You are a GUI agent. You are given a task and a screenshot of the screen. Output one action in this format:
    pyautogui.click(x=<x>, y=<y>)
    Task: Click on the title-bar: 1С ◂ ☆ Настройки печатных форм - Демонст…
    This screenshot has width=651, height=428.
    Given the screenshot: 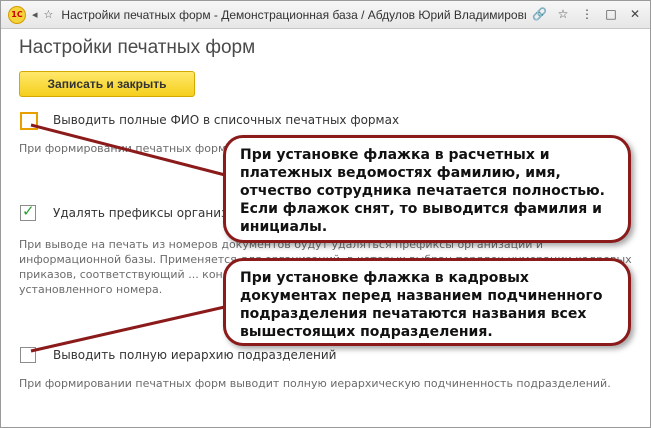 What is the action you would take?
    pyautogui.click(x=325, y=15)
    